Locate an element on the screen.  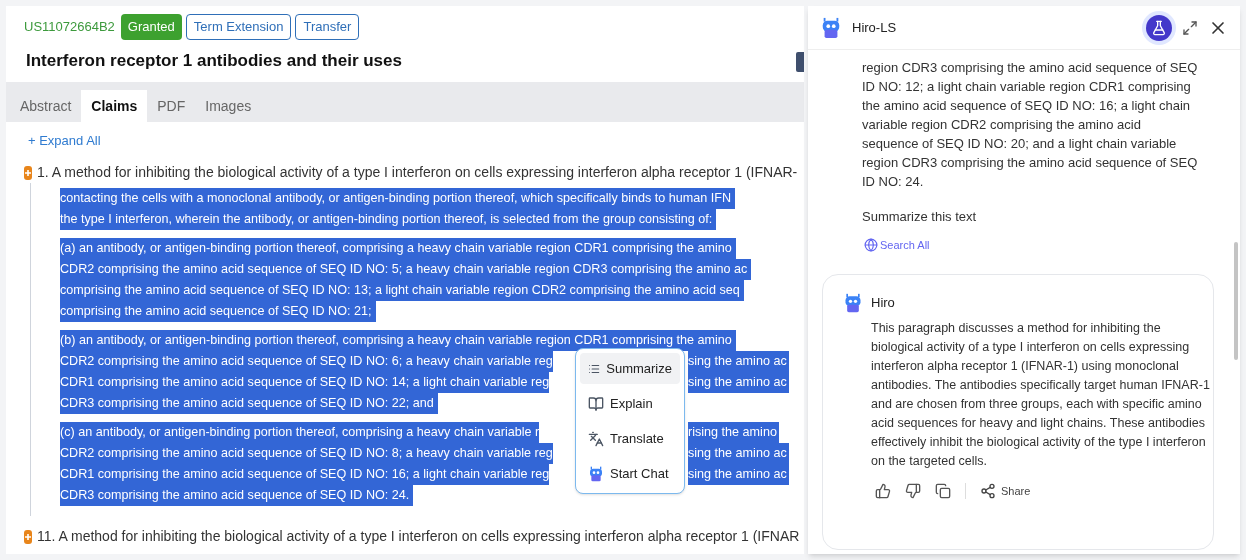
menu-item: Translate is located at coordinates (630, 438).